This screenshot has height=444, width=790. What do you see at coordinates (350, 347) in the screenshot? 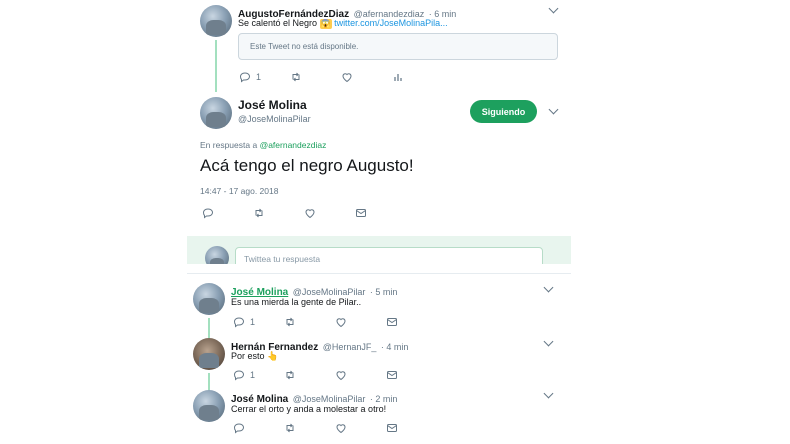
I see `author-handle: @HernanJF_` at bounding box center [350, 347].